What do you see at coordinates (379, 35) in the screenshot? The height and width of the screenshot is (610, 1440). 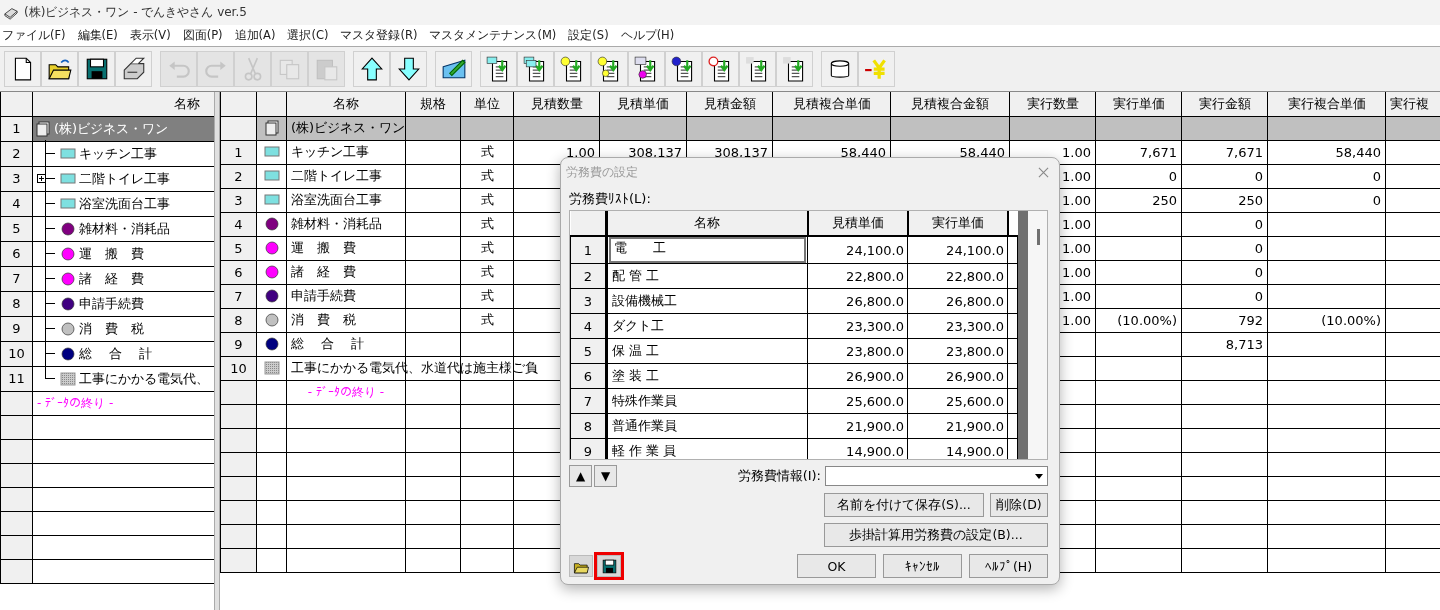 I see `menu-item: マスタ登録(R)` at bounding box center [379, 35].